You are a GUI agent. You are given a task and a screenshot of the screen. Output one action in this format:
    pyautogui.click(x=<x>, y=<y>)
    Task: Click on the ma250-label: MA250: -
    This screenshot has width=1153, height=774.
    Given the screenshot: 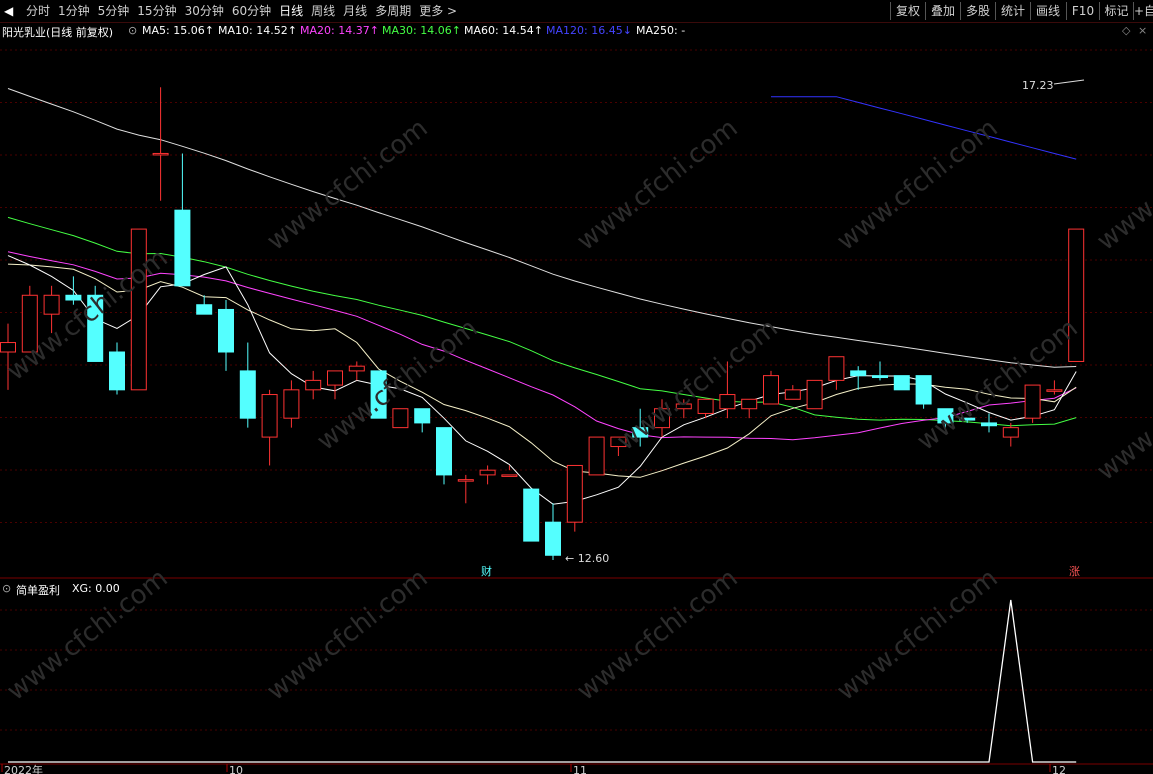 What is the action you would take?
    pyautogui.click(x=661, y=30)
    